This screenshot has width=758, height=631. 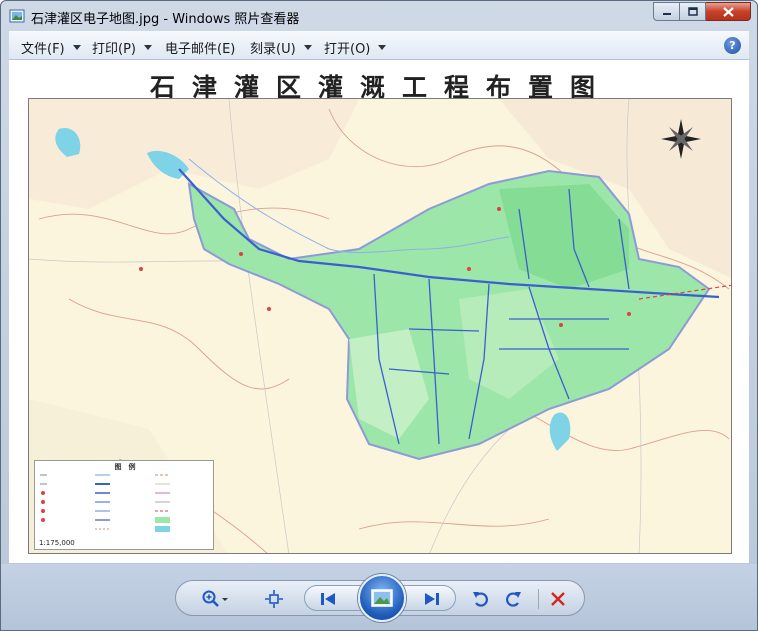 I want to click on minimize-button, so click(x=666, y=11).